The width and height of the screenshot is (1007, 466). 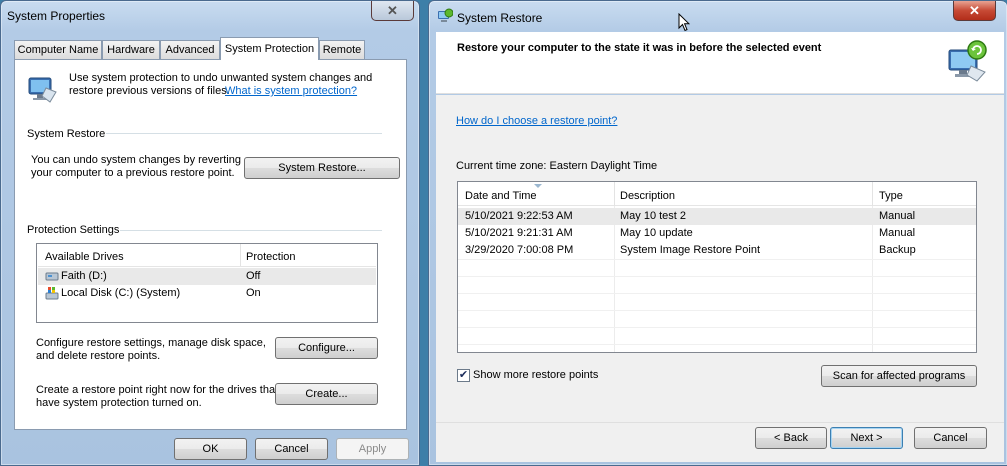 I want to click on tab-computer-name: Computer Name, so click(x=58, y=49).